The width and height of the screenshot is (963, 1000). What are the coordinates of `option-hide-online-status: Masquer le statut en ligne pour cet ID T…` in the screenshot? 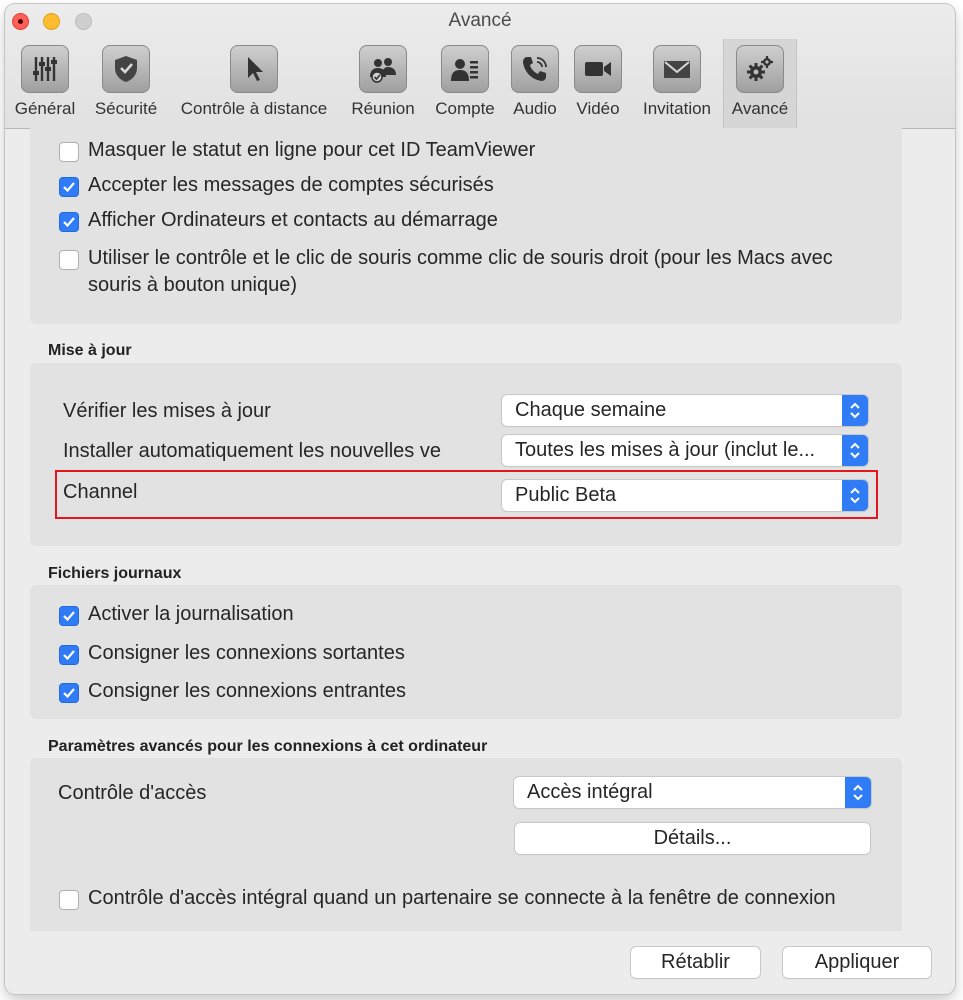 It's located at (297, 151).